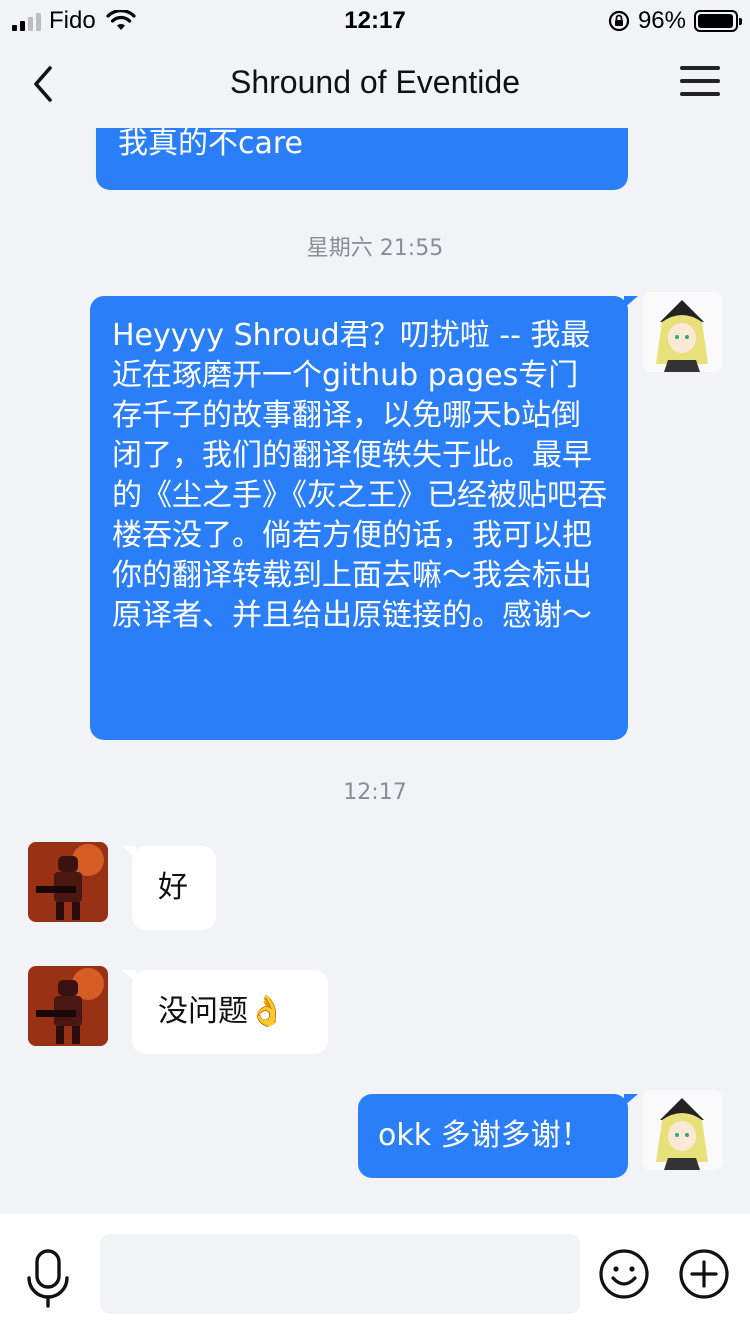 The height and width of the screenshot is (1334, 750). I want to click on menu-button, so click(700, 84).